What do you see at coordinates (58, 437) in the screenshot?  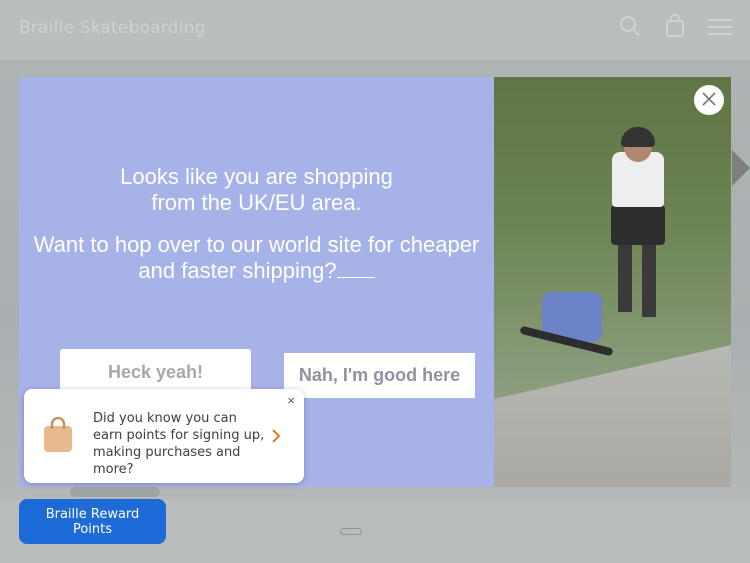 I see `shopping-bag-icon` at bounding box center [58, 437].